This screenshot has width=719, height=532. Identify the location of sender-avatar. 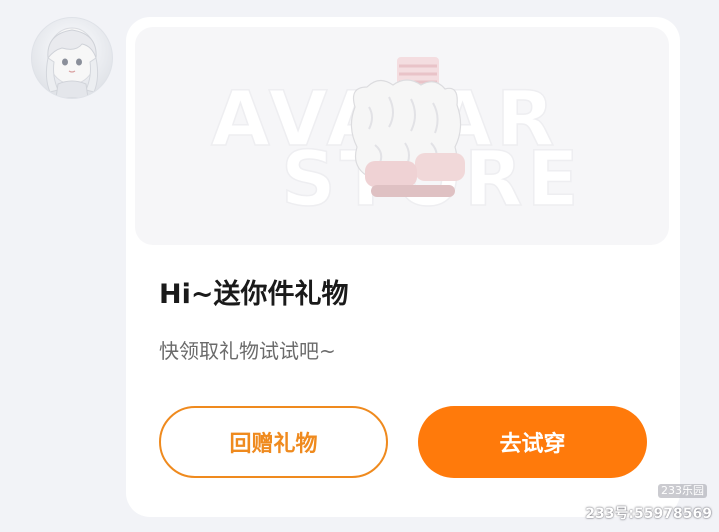
(72, 58).